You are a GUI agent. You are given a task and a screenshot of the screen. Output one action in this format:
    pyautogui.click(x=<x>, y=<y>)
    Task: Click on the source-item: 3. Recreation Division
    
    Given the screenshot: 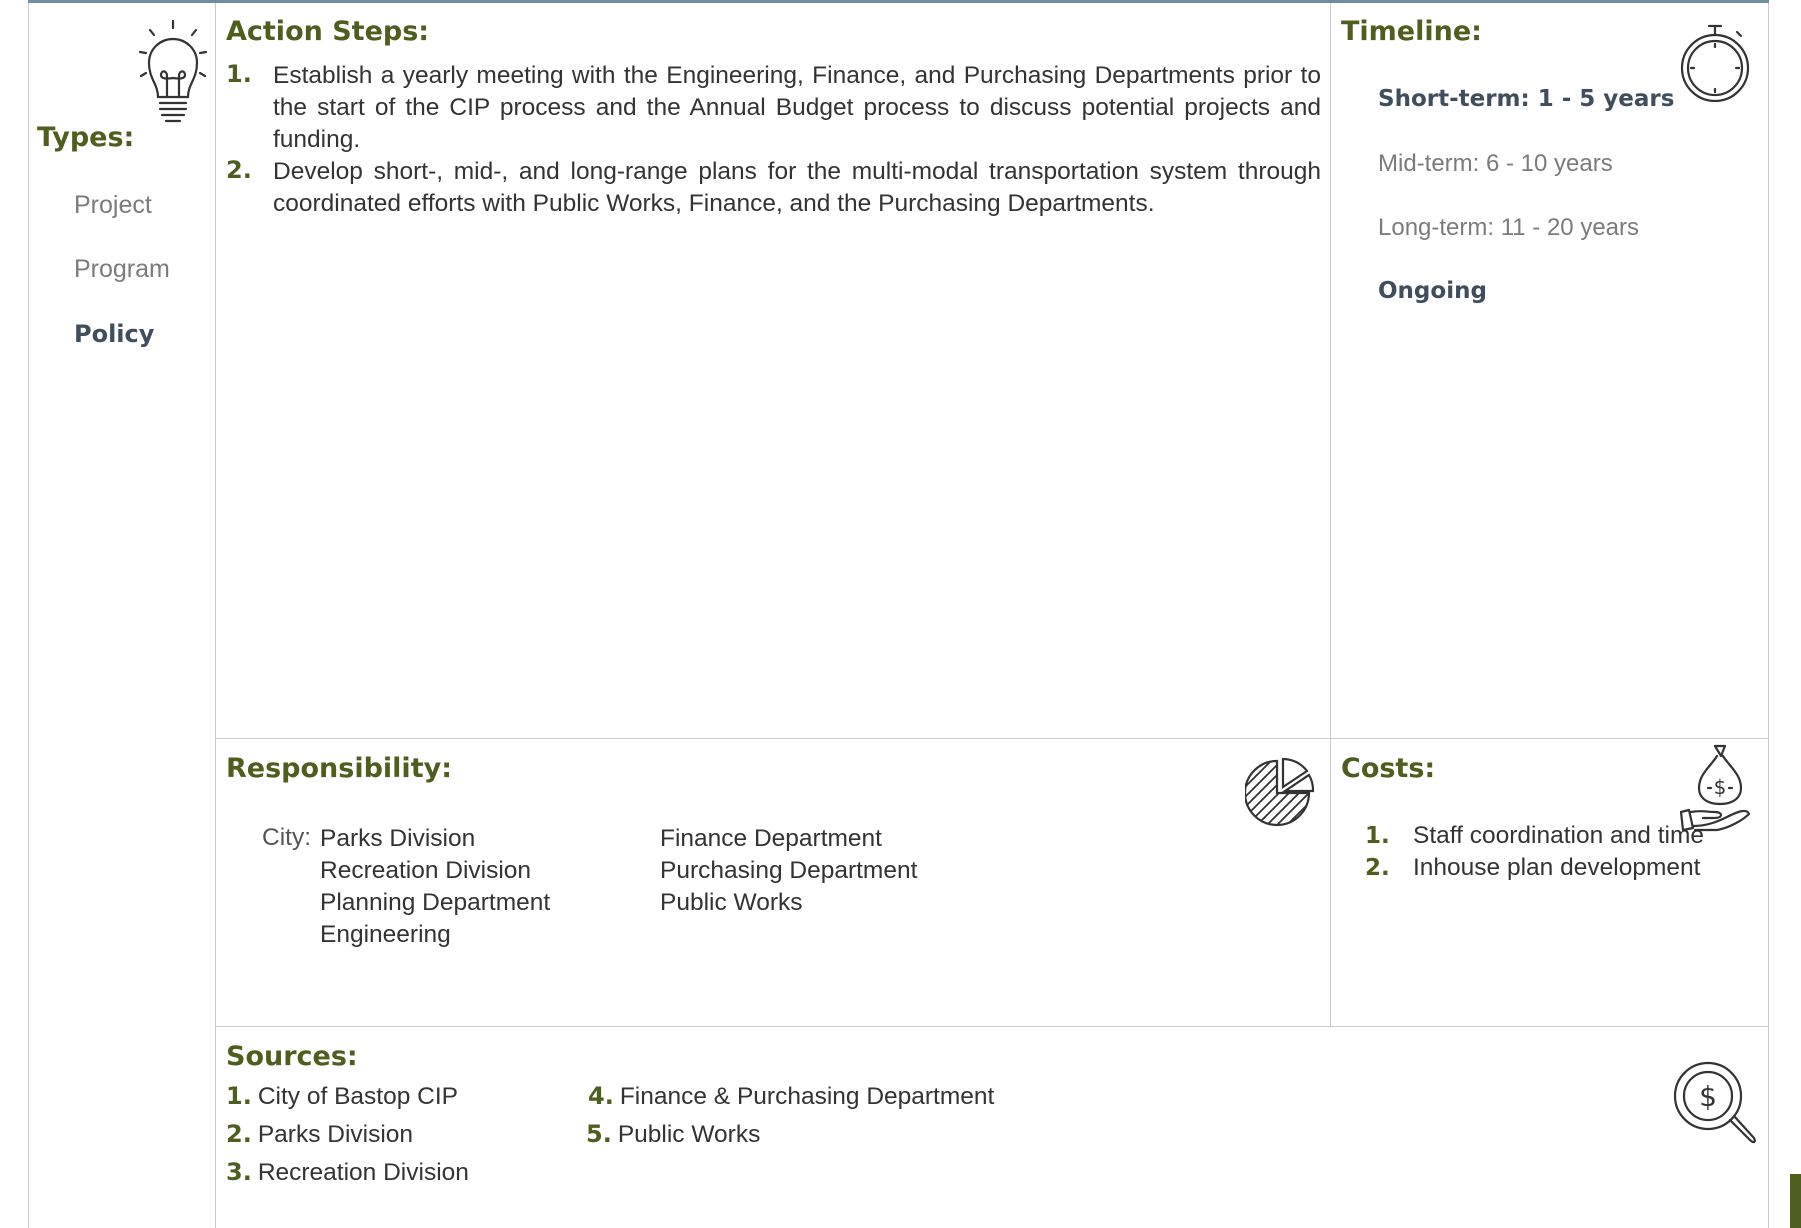 What is the action you would take?
    pyautogui.click(x=347, y=1172)
    